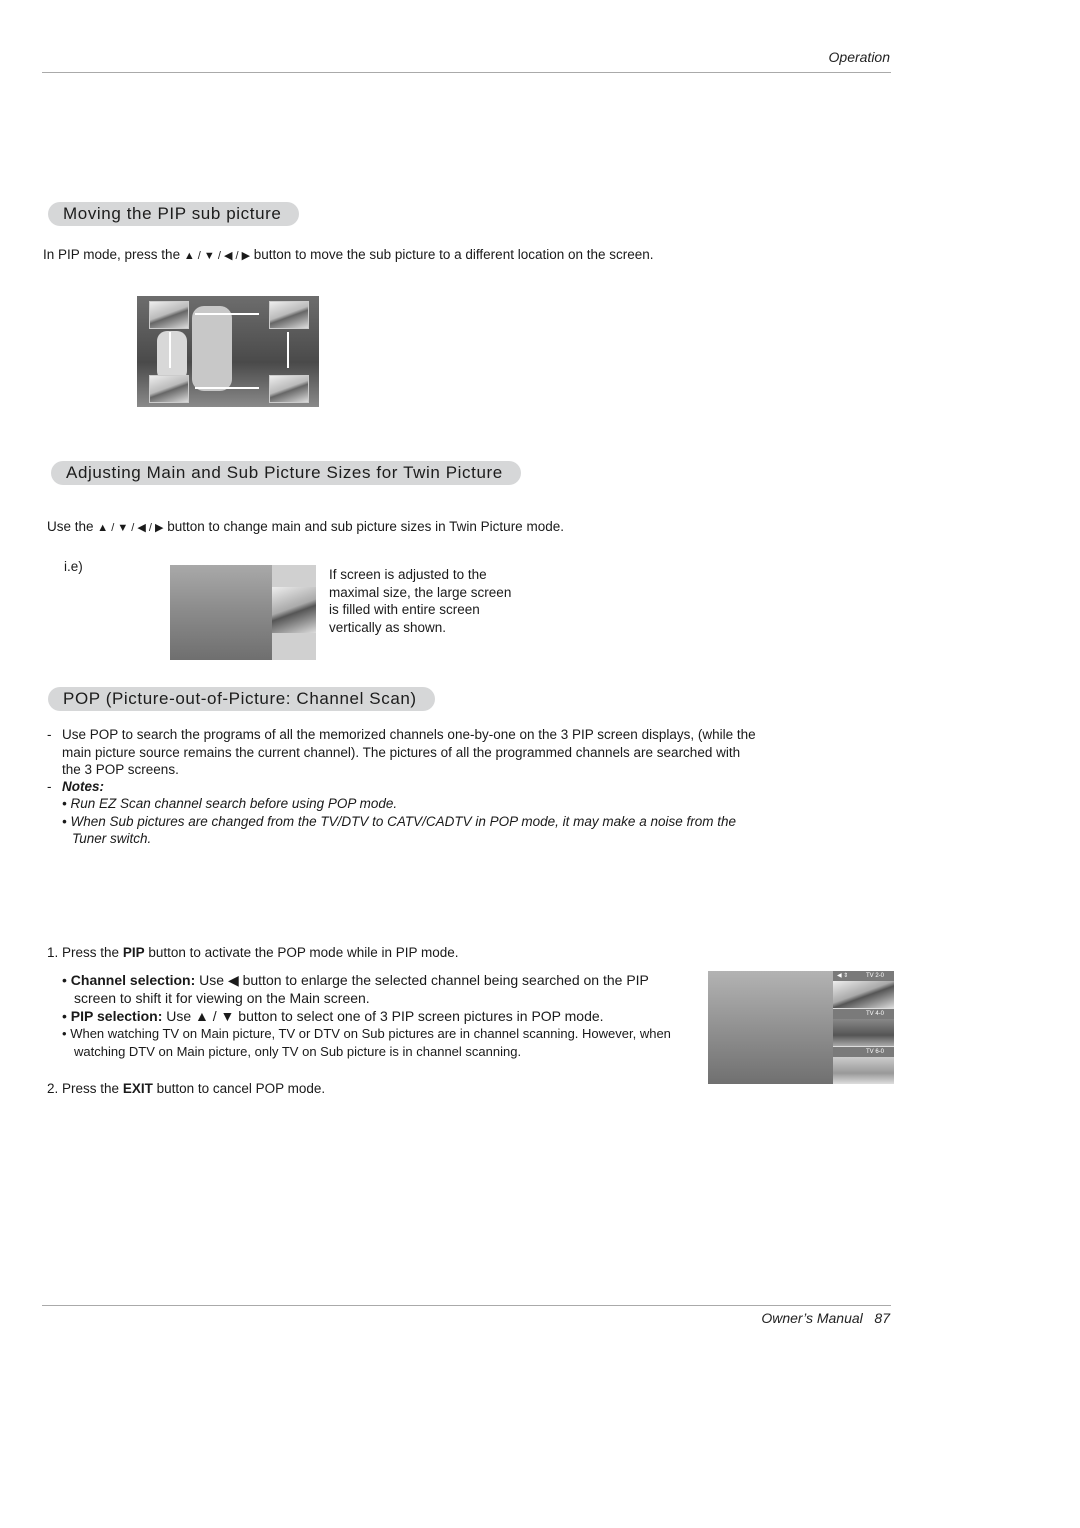  I want to click on text: Use the, so click(72, 526).